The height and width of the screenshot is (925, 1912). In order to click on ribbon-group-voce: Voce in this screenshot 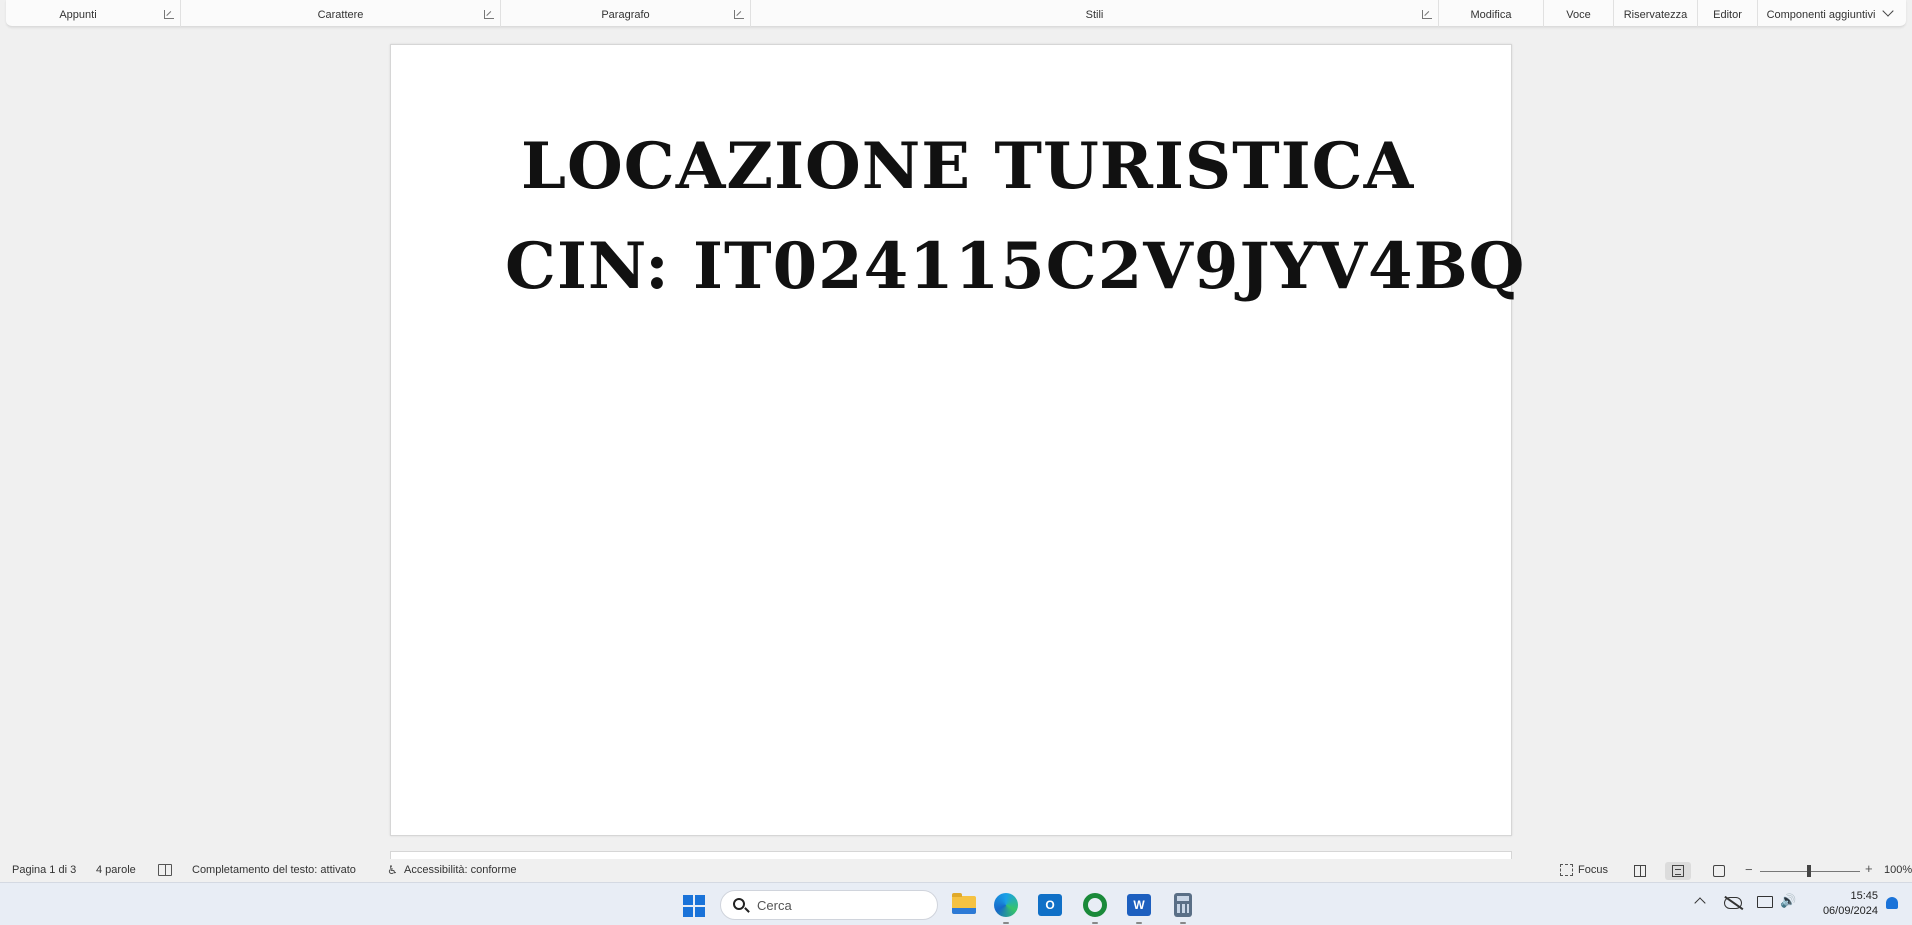, I will do `click(1579, 13)`.